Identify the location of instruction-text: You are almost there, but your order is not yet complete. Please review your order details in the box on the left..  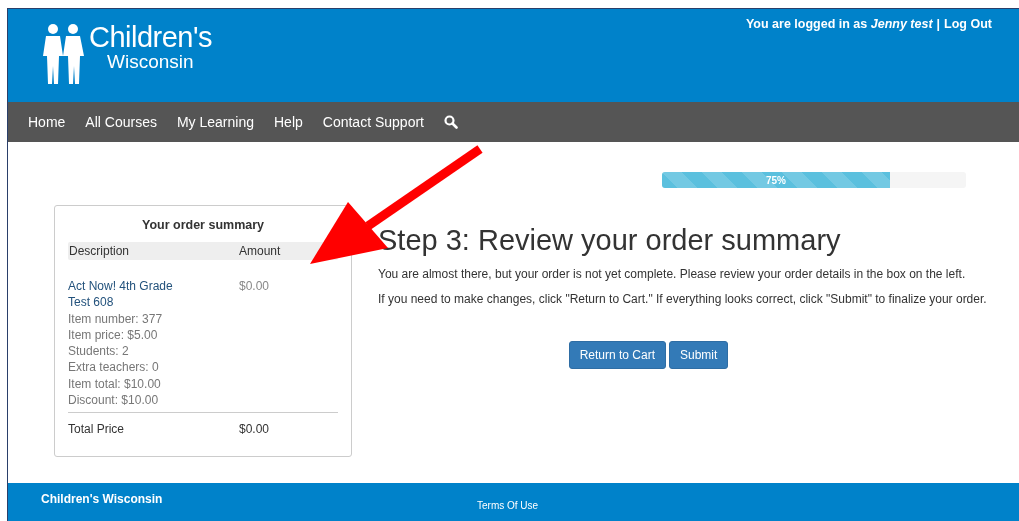
(672, 274).